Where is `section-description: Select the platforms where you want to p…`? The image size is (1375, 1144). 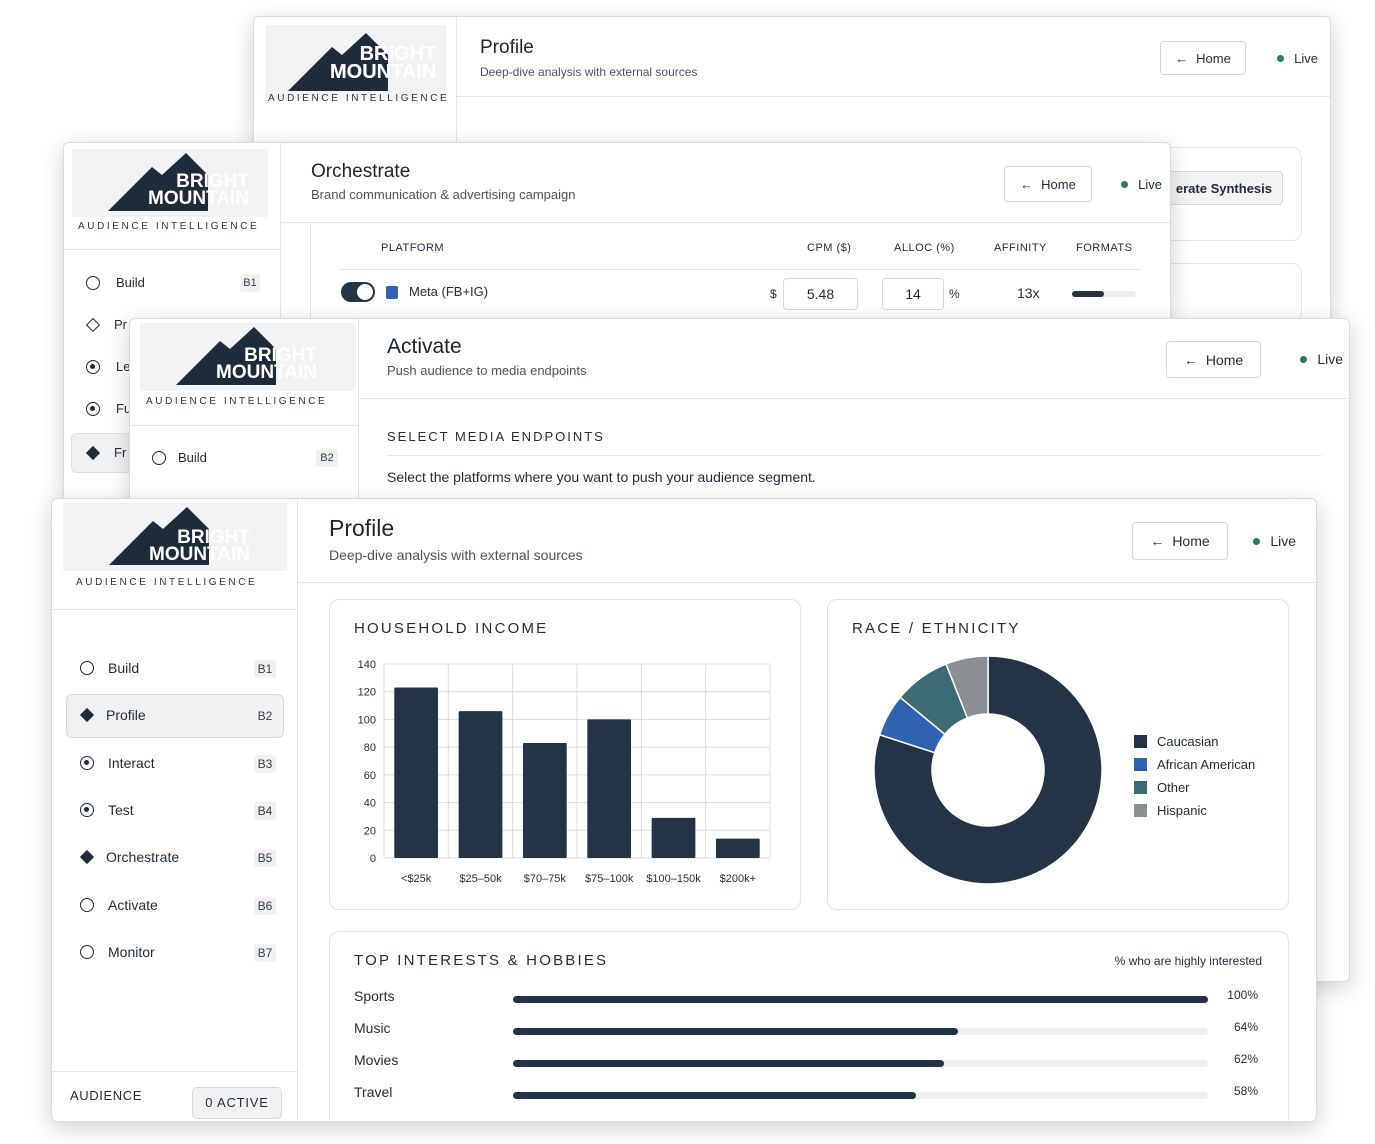 section-description: Select the platforms where you want to p… is located at coordinates (601, 477).